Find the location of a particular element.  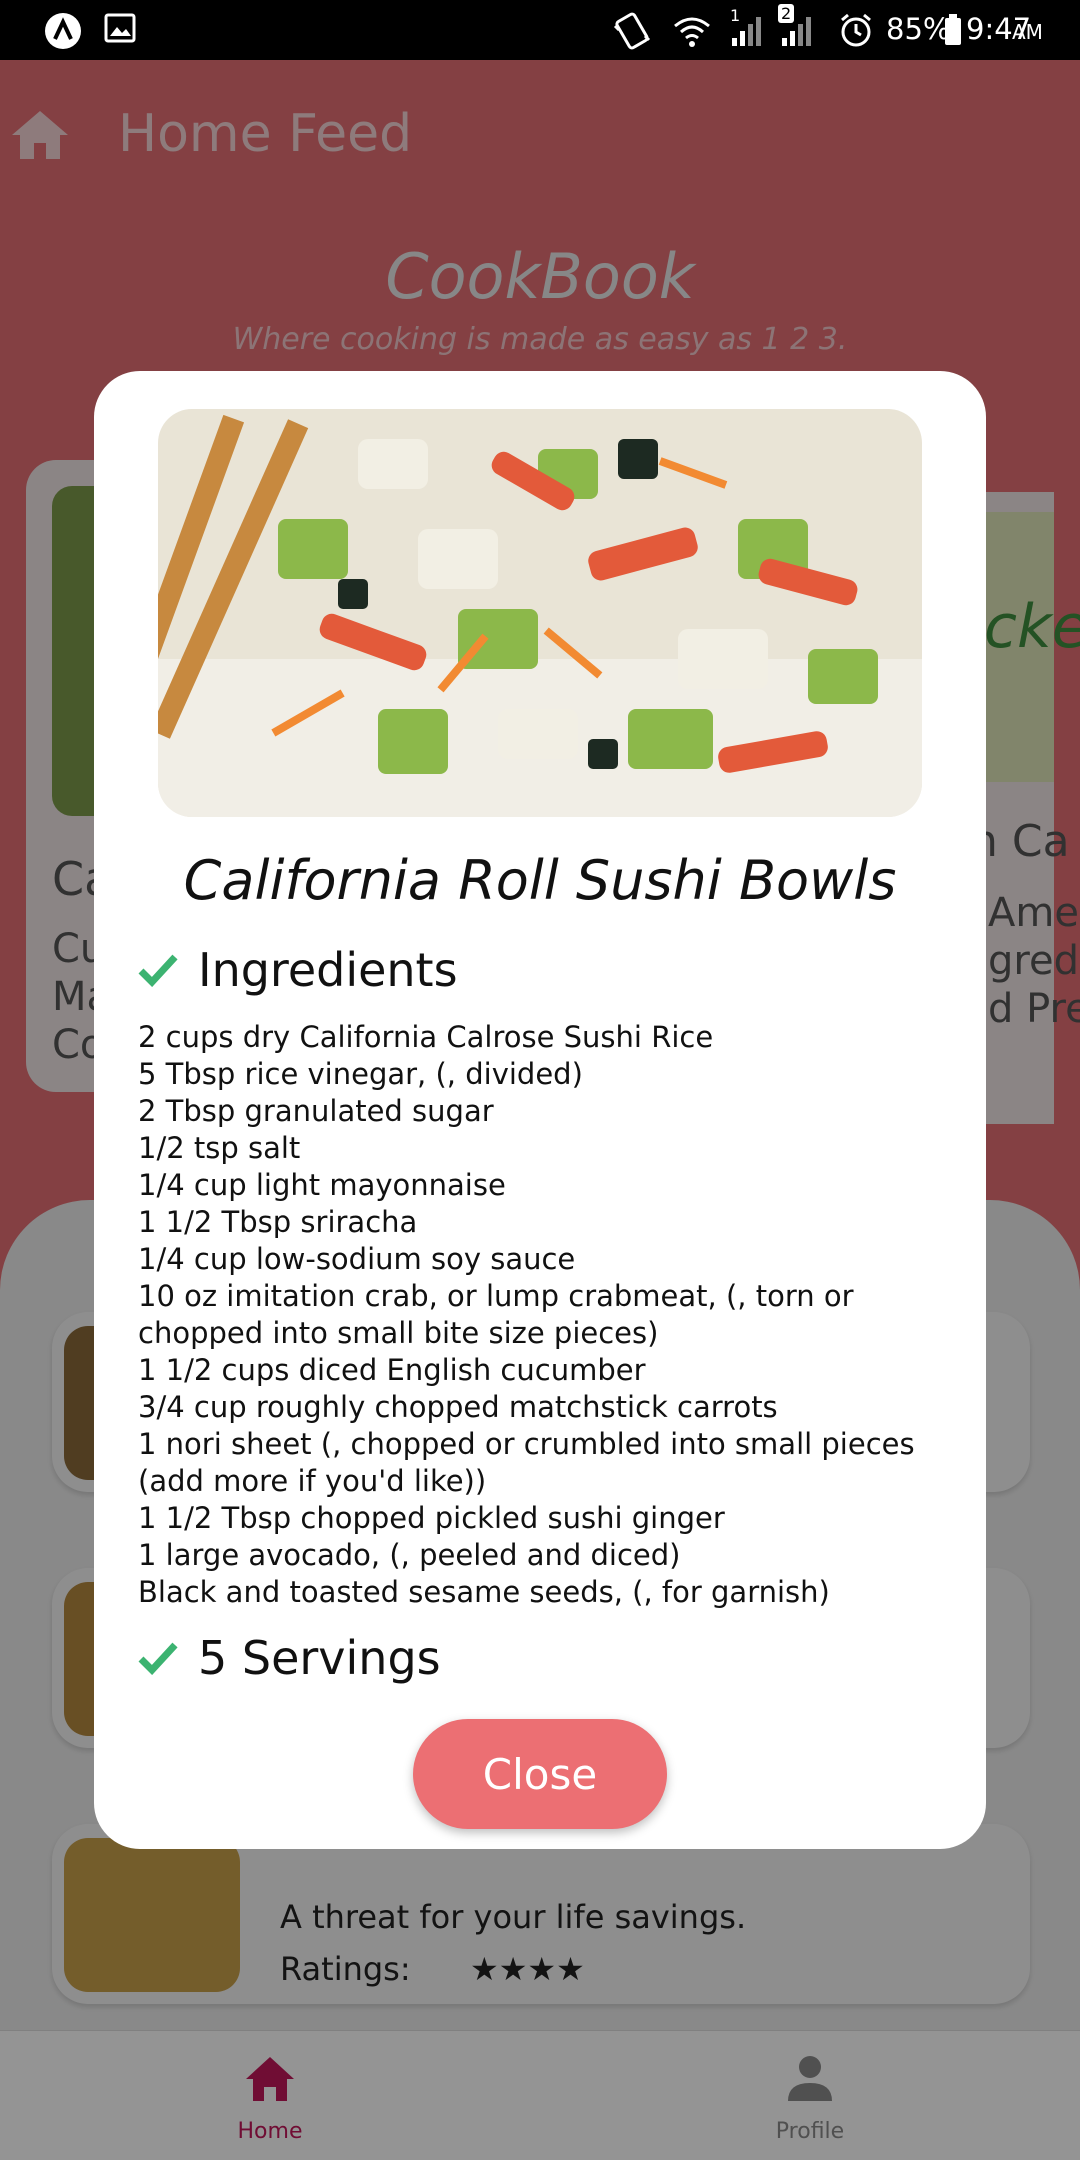

alarm-icon is located at coordinates (856, 32).